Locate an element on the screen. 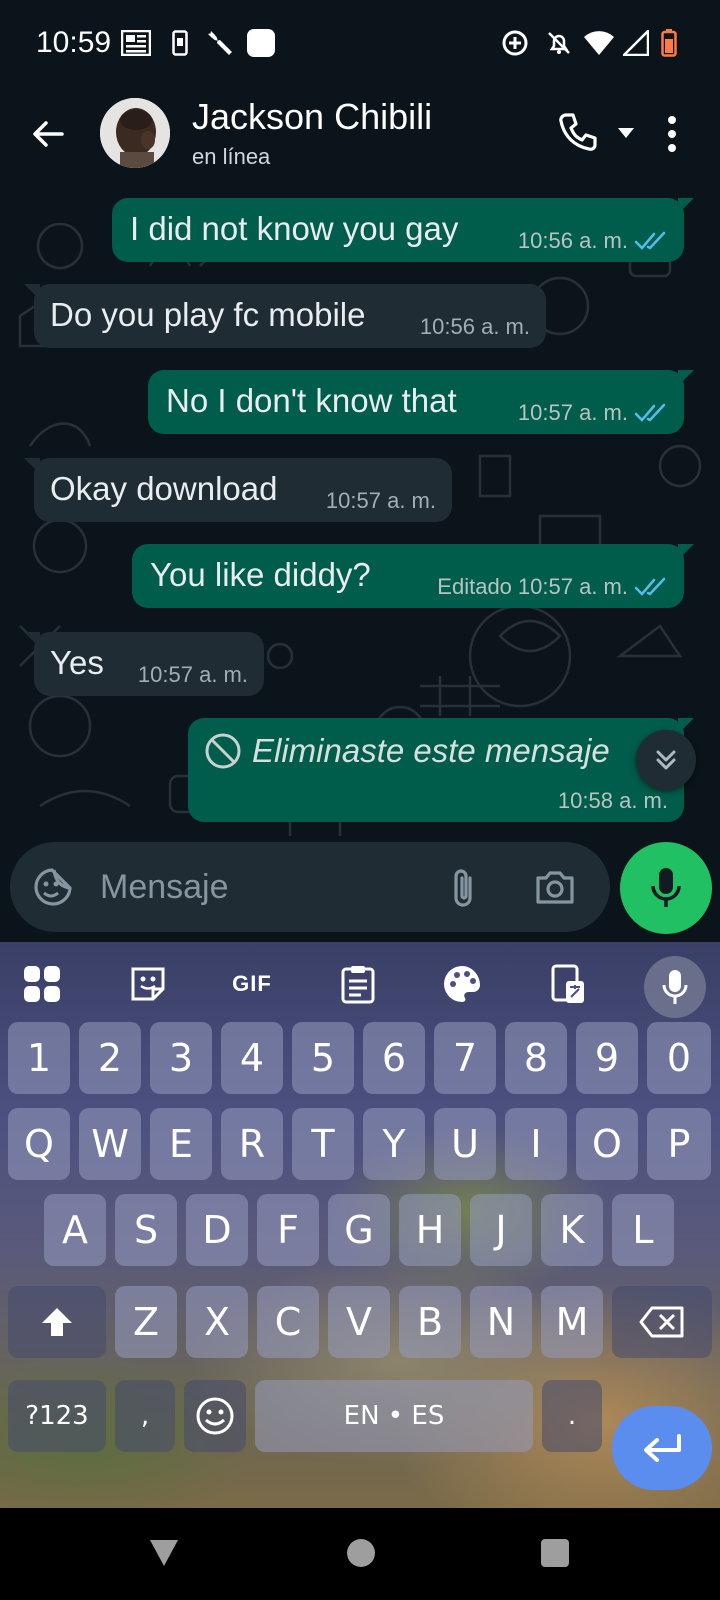 This screenshot has height=1600, width=720. message-bubble-incoming: Do you play fc mobile 10:56 a. m. is located at coordinates (285, 316).